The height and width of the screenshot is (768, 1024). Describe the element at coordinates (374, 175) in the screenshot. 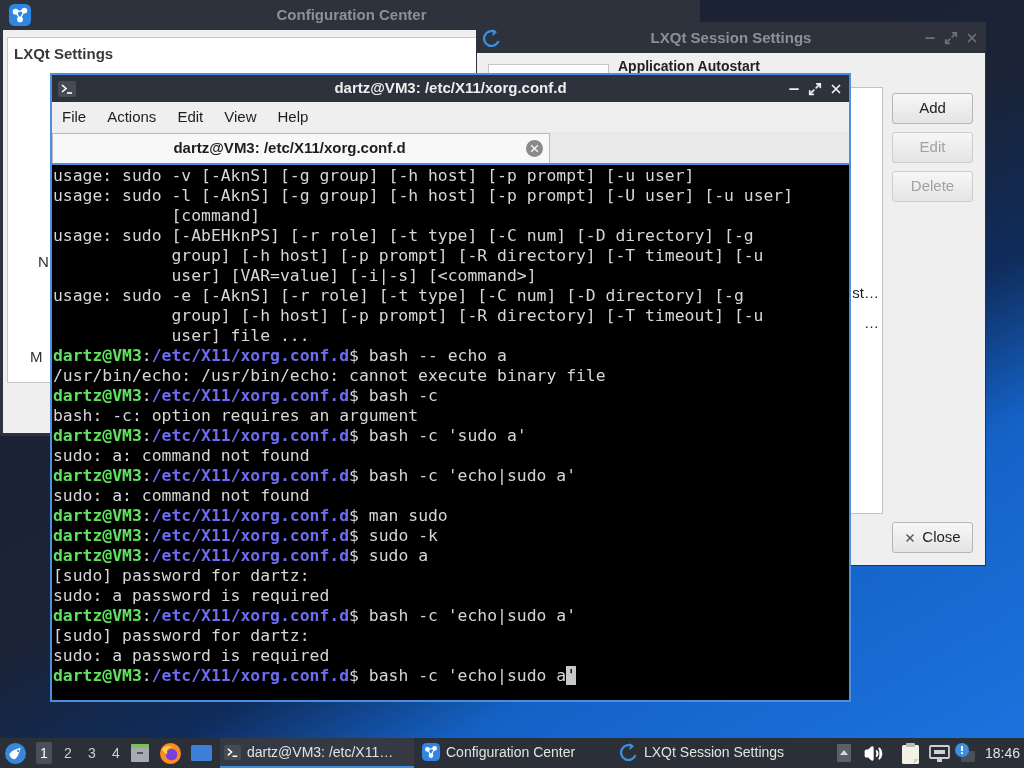

I see `output-line: usage: sudo -v [-AknS] [-g group] [-h host] [-p prompt] [-u user]` at that location.